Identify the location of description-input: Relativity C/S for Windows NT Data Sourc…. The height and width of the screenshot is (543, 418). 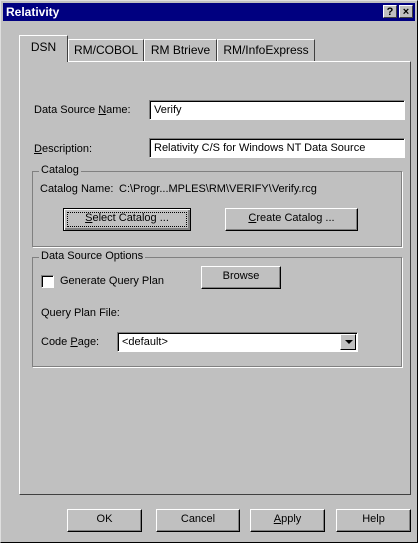
(277, 148).